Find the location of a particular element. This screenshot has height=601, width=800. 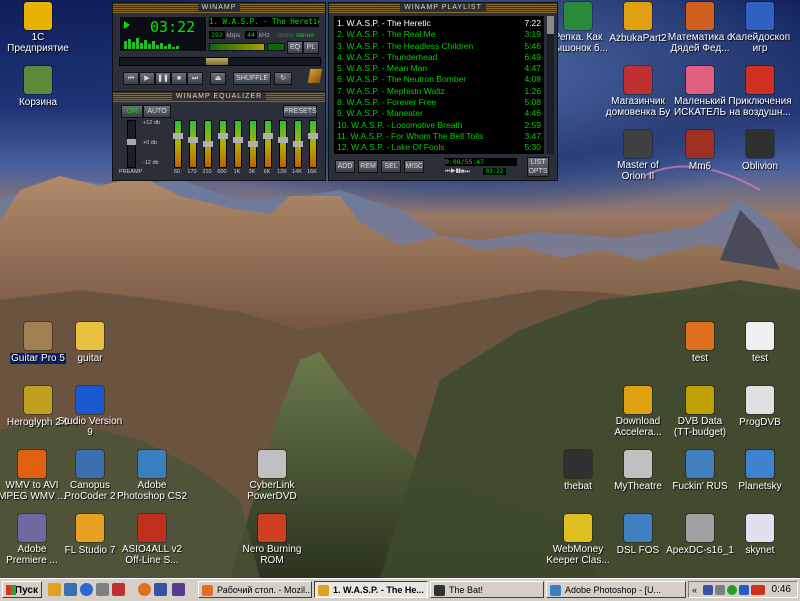

playlist-misc-button: MISC is located at coordinates (414, 166).